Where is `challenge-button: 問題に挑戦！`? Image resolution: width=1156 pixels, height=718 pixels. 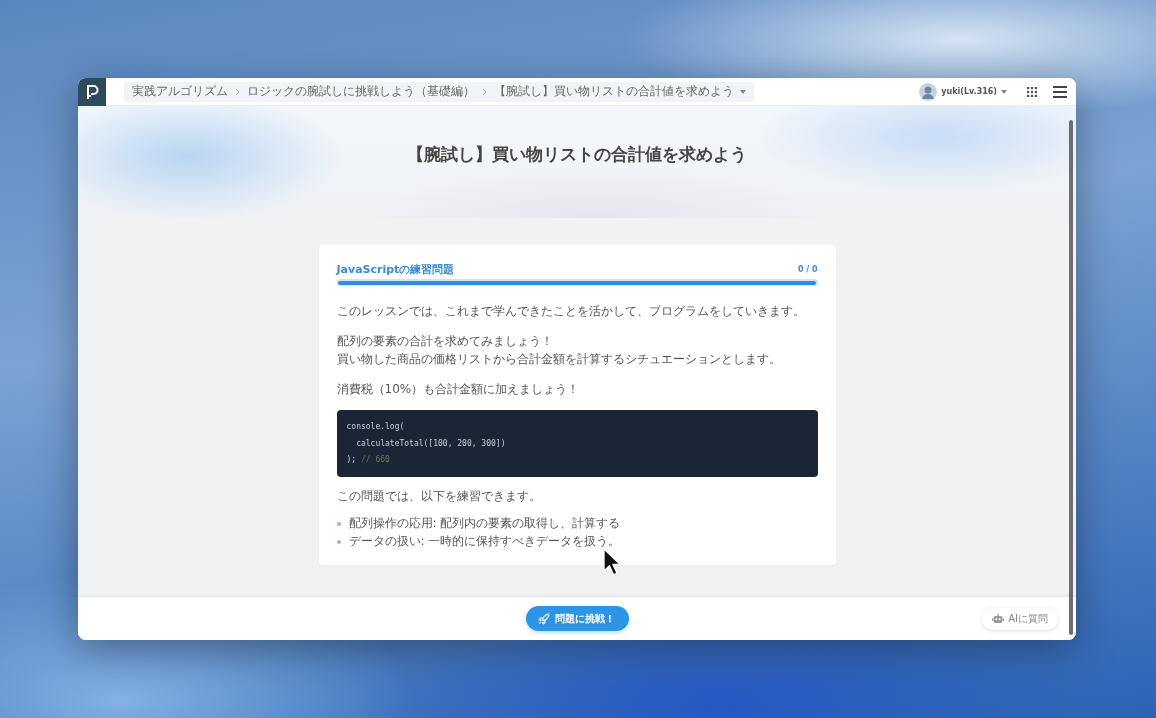
challenge-button: 問題に挑戦！ is located at coordinates (577, 618).